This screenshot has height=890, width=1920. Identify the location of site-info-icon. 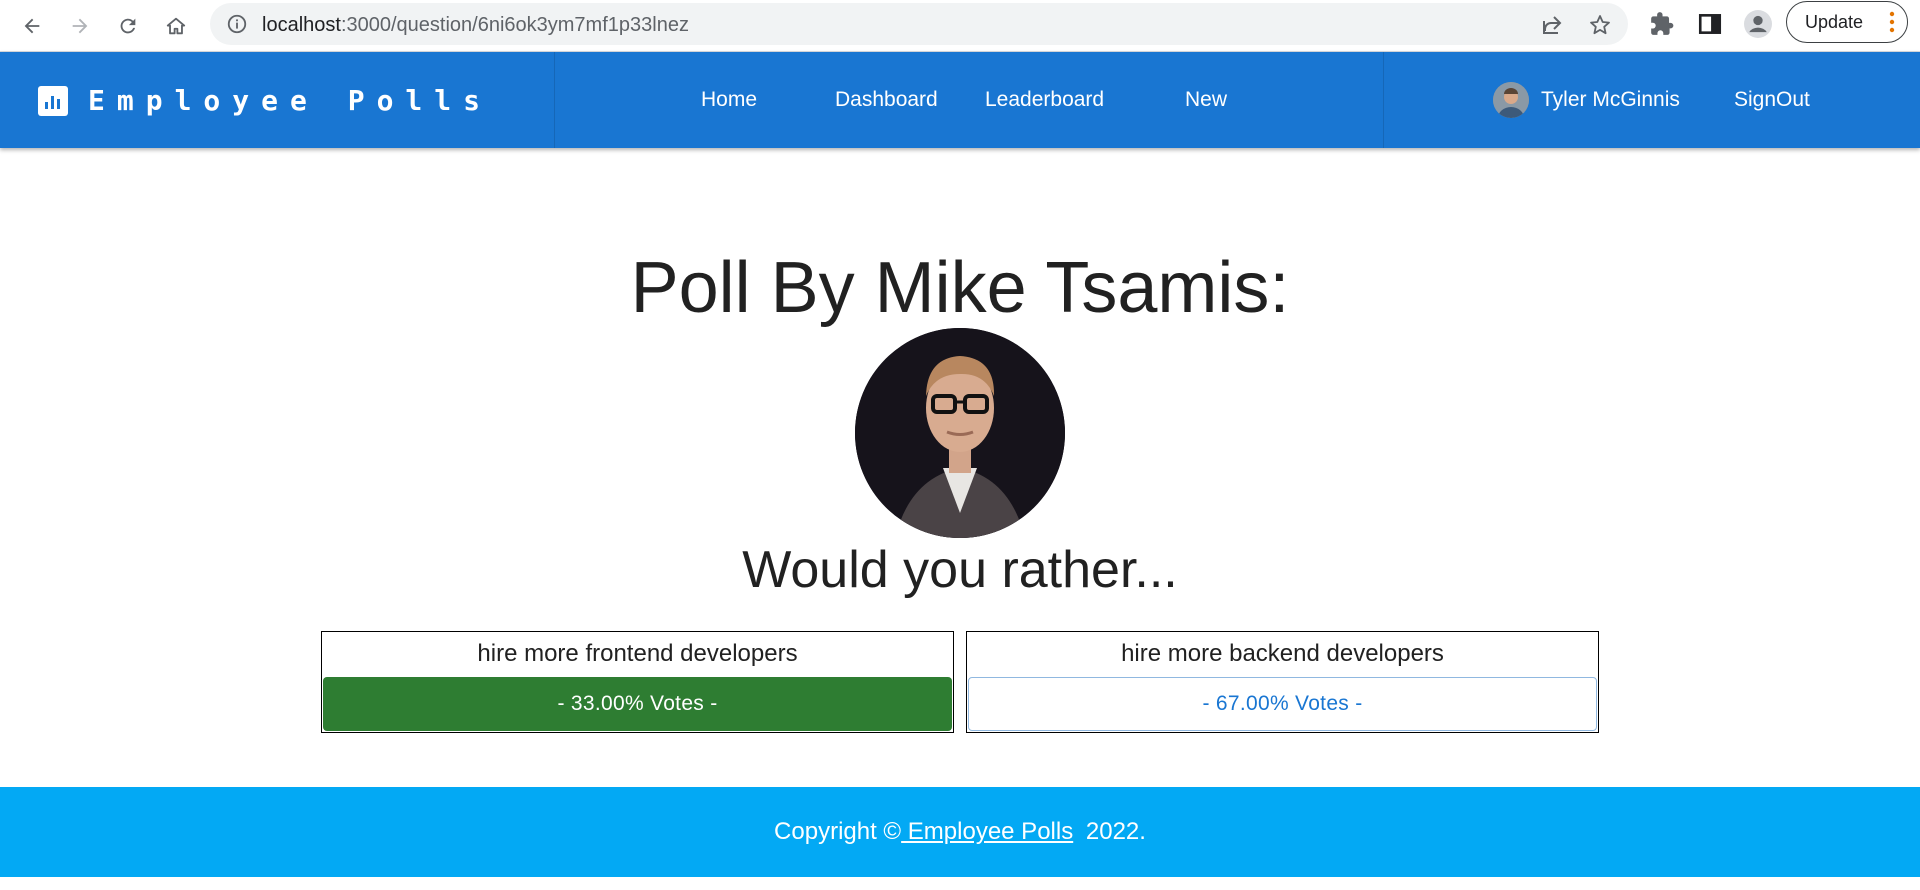
(237, 24).